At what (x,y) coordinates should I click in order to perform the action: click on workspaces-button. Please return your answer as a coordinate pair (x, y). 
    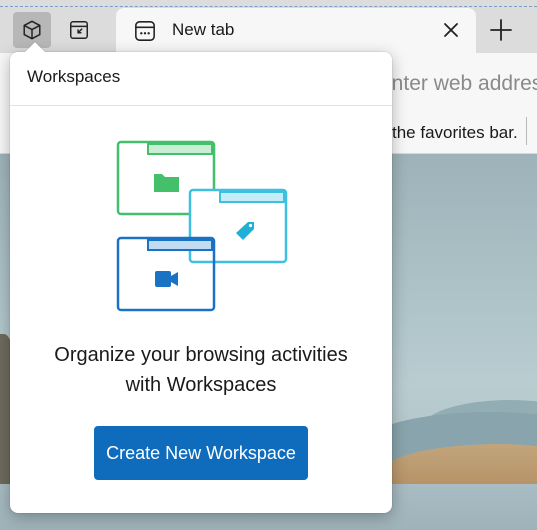
    Looking at the image, I should click on (32, 30).